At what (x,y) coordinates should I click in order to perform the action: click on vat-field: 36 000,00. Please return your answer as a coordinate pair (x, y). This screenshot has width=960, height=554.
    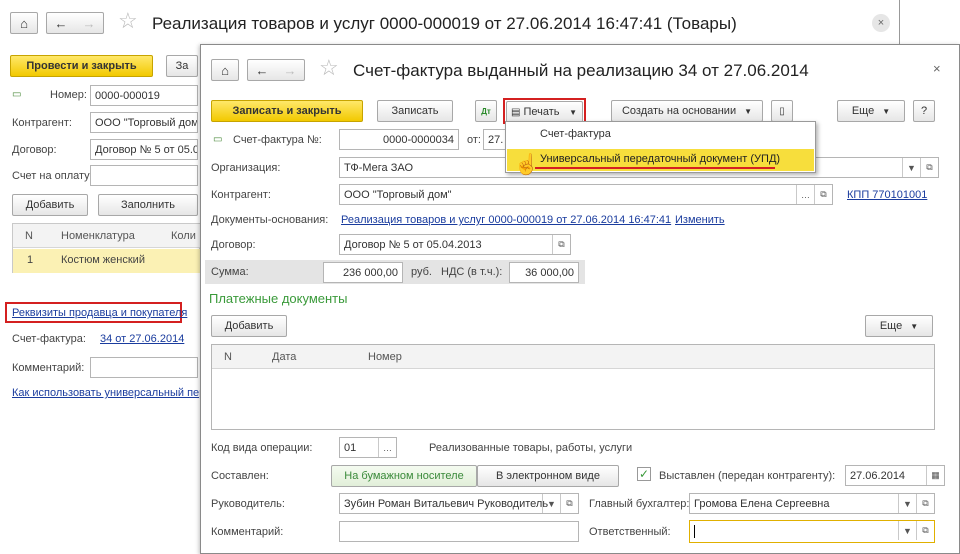
    Looking at the image, I should click on (544, 272).